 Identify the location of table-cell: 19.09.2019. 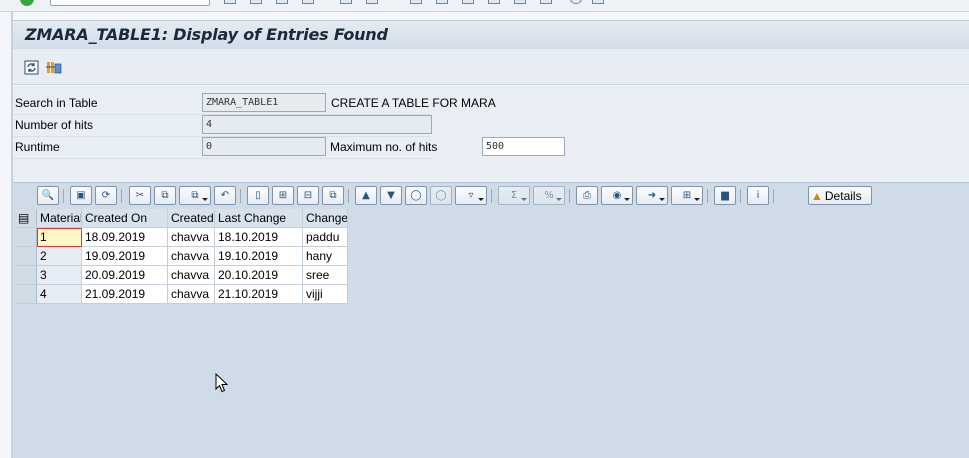
(125, 256).